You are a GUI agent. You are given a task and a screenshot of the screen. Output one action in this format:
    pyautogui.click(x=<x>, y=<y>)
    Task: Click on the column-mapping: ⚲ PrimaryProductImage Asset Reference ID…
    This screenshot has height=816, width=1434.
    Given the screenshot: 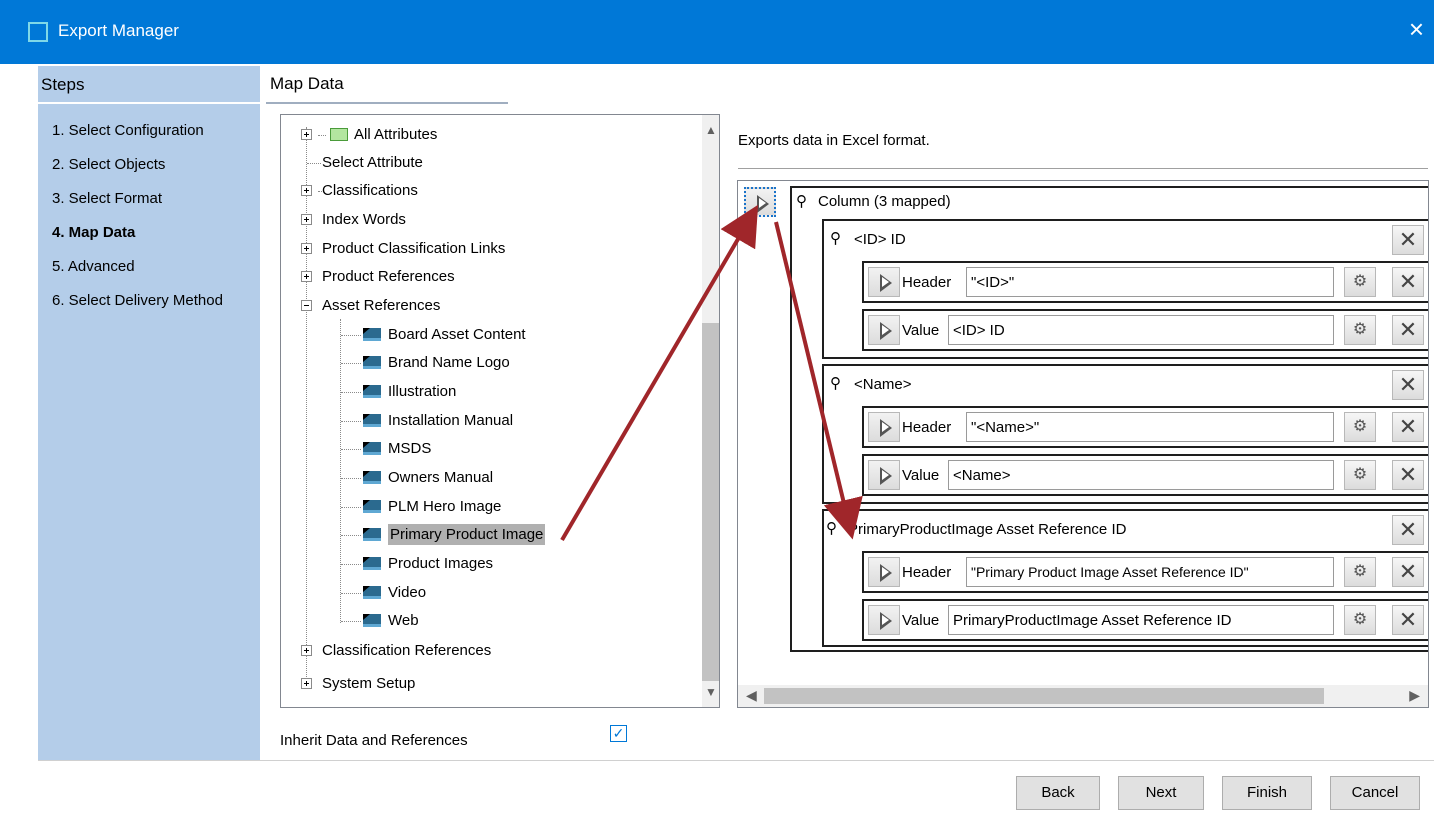 What is the action you would take?
    pyautogui.click(x=1125, y=578)
    